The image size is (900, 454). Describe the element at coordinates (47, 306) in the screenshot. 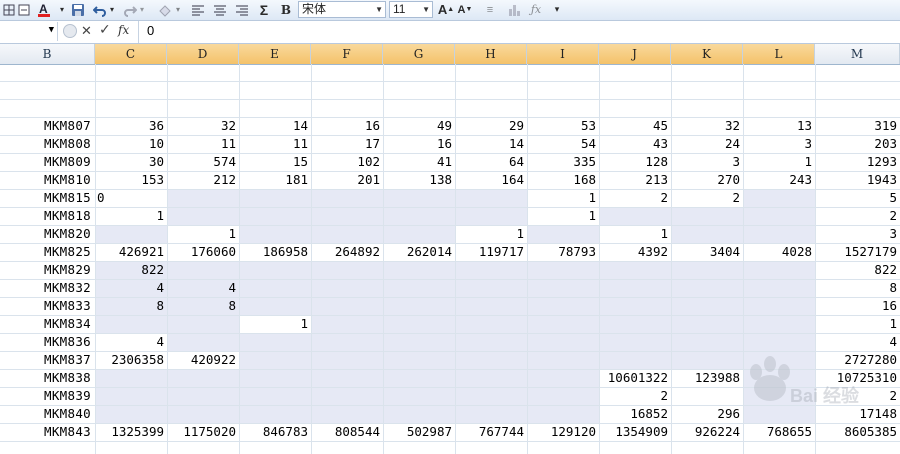

I see `row-label-cell: MKM833` at that location.